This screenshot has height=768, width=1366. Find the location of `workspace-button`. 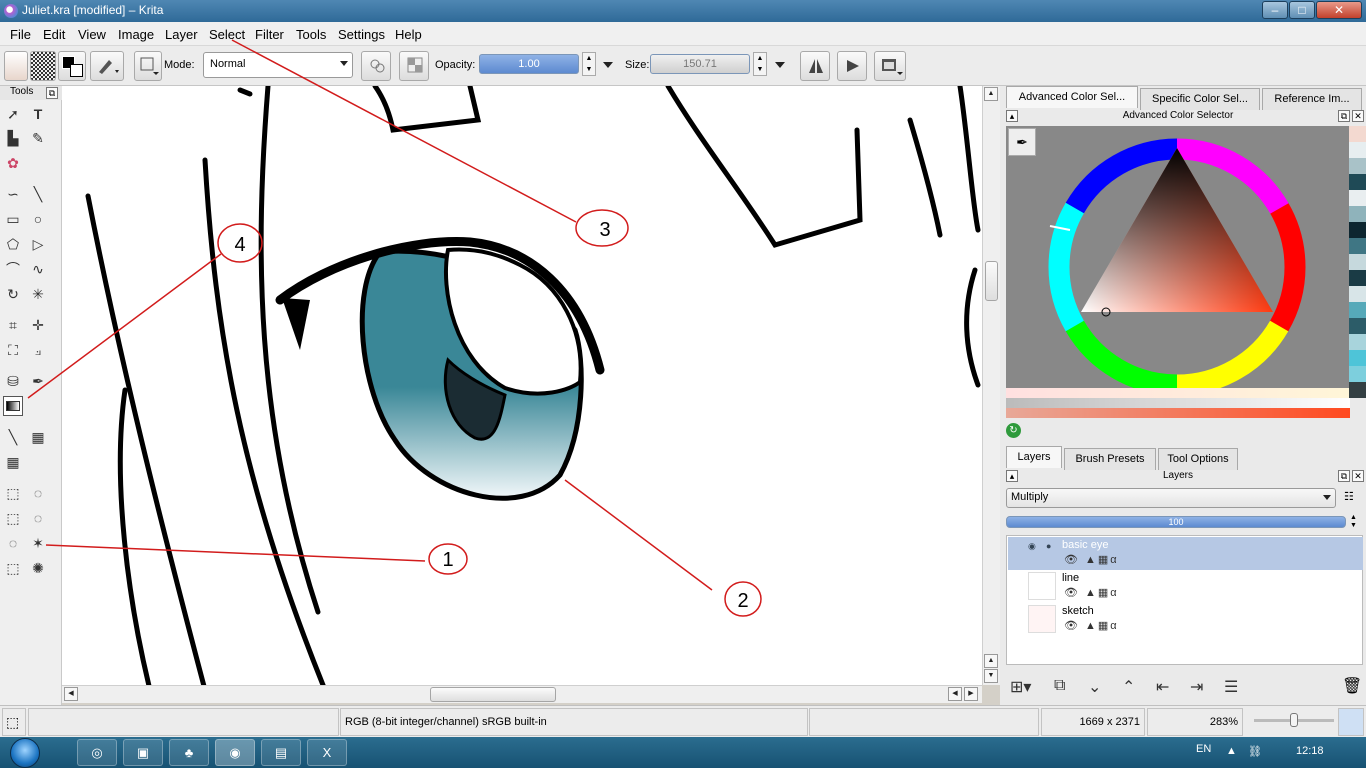

workspace-button is located at coordinates (890, 66).